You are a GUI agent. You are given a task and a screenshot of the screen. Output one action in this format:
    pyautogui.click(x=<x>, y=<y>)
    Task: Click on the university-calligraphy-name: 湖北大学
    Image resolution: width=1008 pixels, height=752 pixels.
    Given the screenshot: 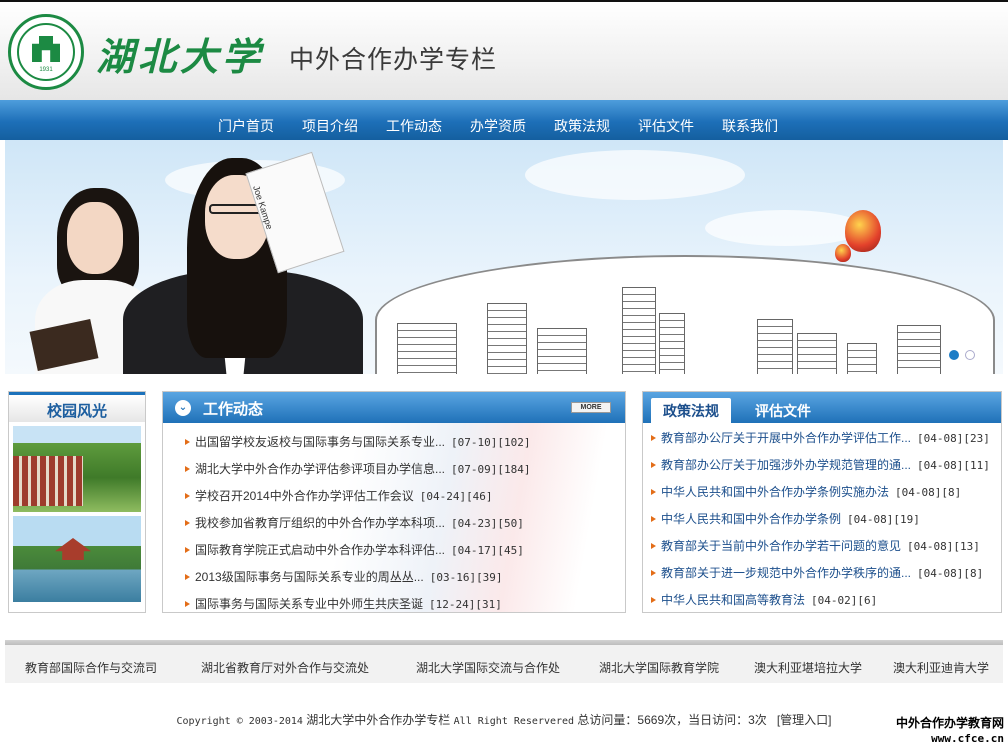 What is the action you would take?
    pyautogui.click(x=180, y=53)
    